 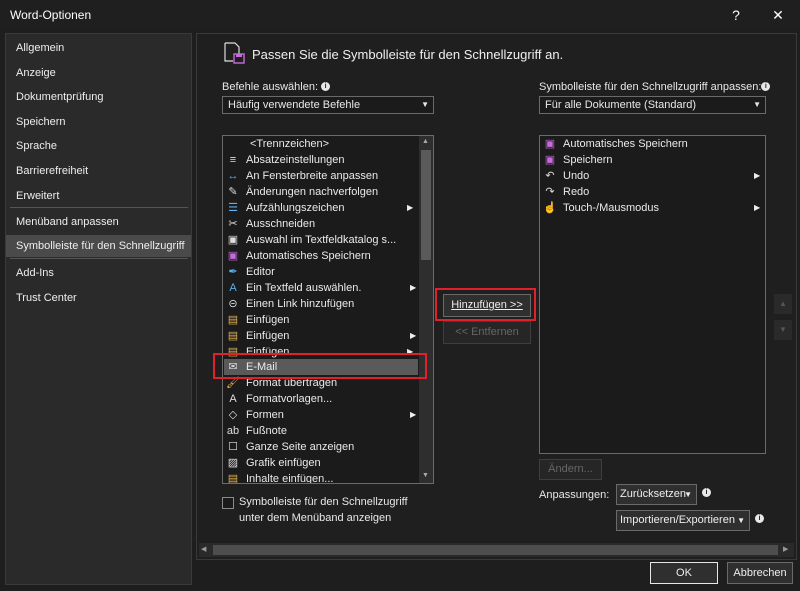 What do you see at coordinates (203, 549) in the screenshot?
I see `scroll-left-icon: ◀` at bounding box center [203, 549].